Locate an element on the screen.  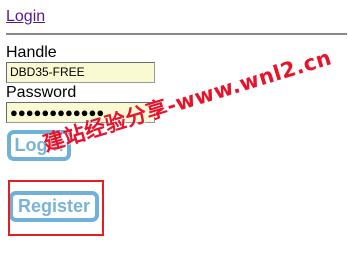
password-label: Password is located at coordinates (41, 92).